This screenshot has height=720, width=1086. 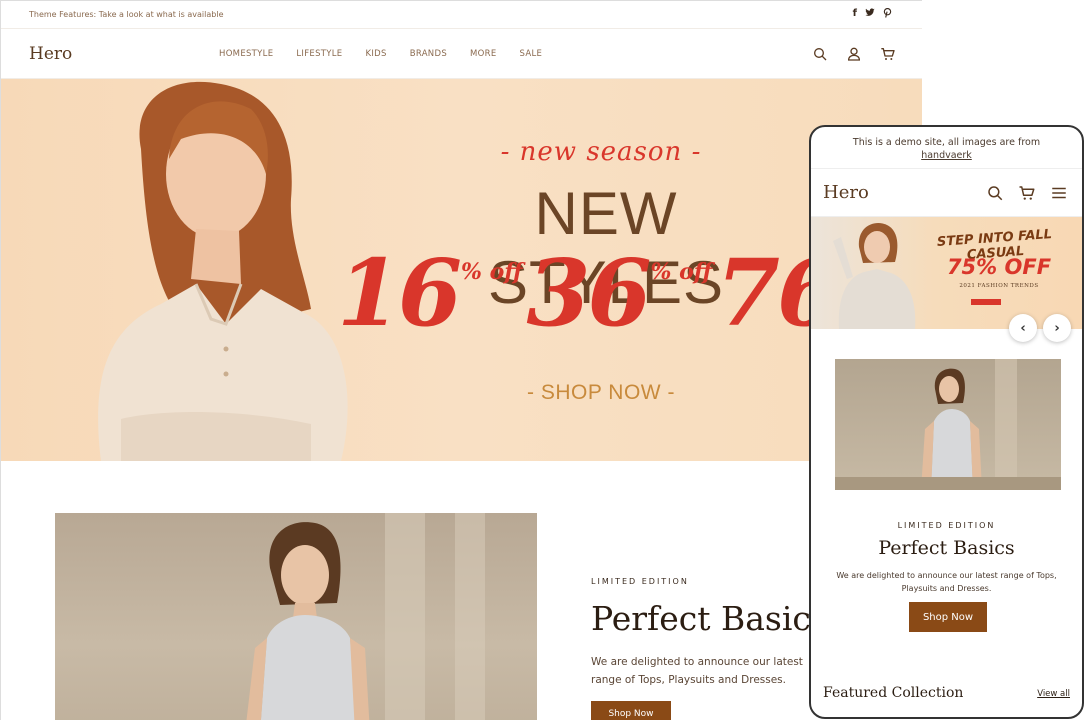 What do you see at coordinates (246, 54) in the screenshot?
I see `nav-item-homestyle: HOMESTYLE` at bounding box center [246, 54].